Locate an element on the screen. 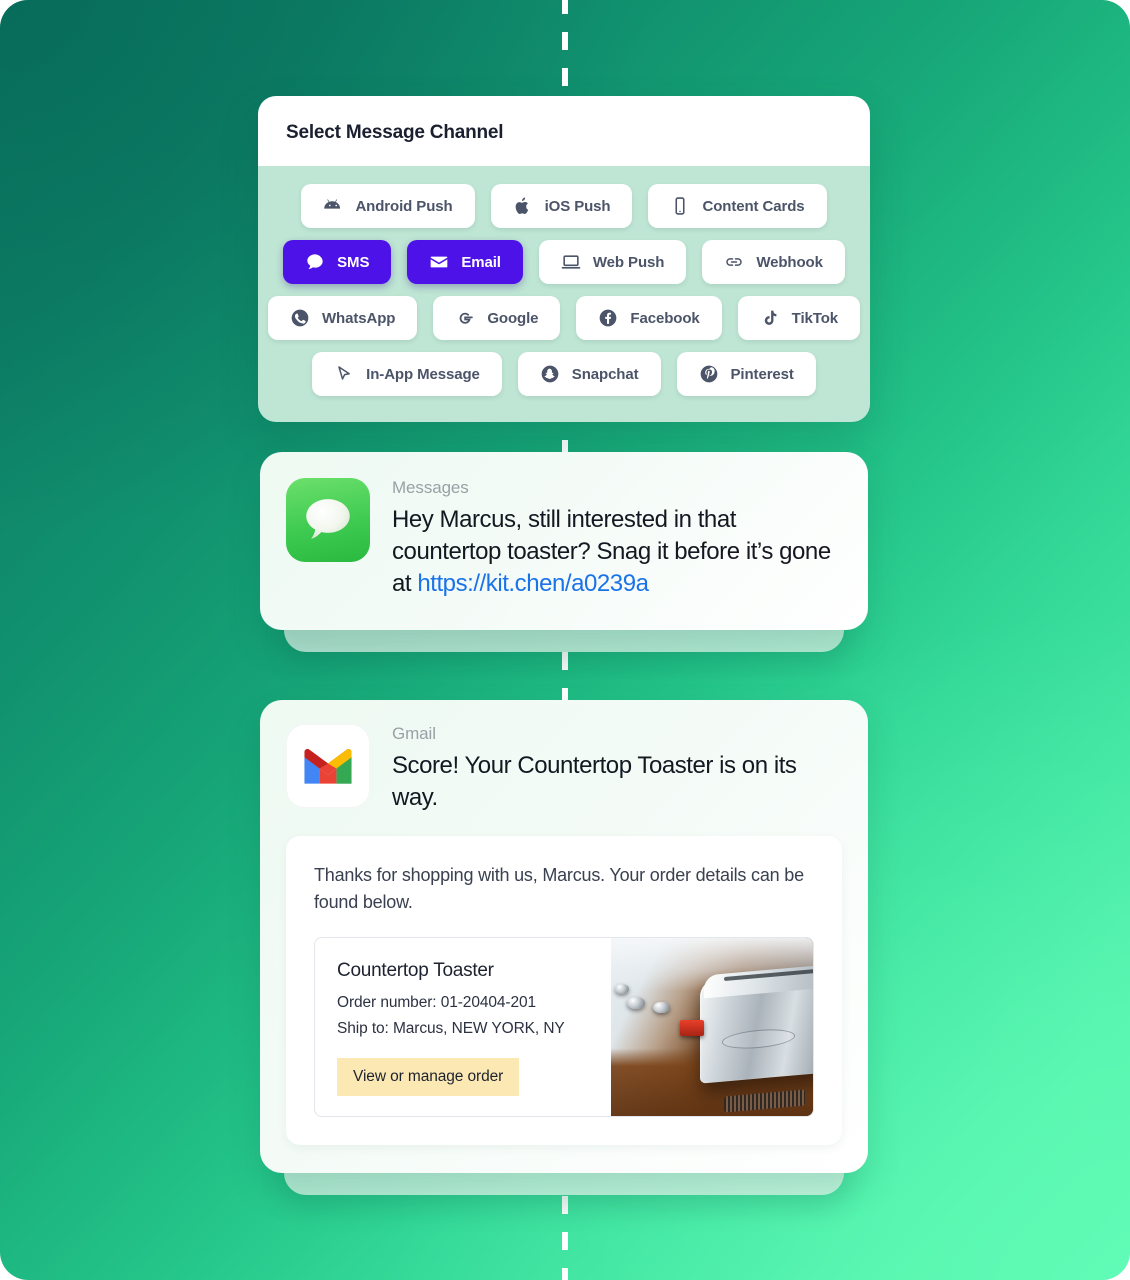 The image size is (1130, 1280). tiktok-icon is located at coordinates (770, 318).